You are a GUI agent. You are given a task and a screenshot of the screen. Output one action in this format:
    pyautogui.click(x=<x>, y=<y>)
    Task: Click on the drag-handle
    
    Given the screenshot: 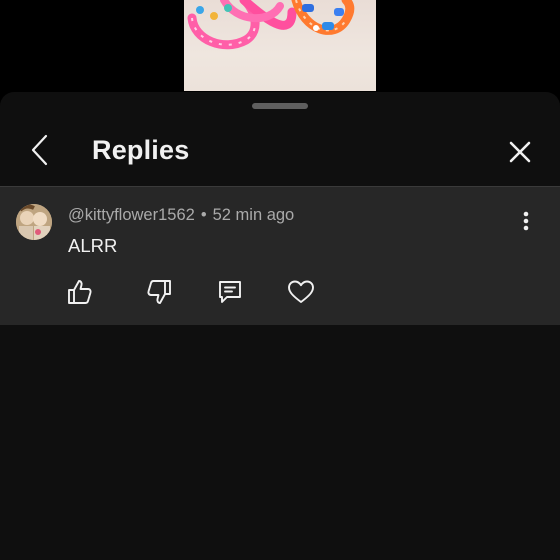 What is the action you would take?
    pyautogui.click(x=280, y=106)
    